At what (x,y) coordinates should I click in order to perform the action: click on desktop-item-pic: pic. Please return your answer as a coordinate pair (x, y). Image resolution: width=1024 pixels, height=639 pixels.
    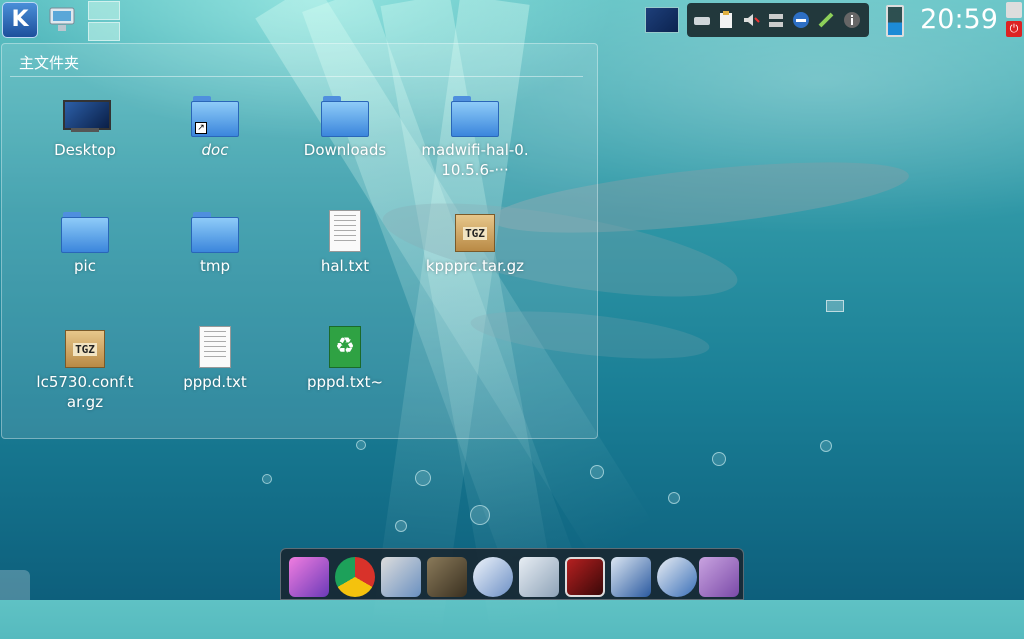
    Looking at the image, I should click on (85, 242).